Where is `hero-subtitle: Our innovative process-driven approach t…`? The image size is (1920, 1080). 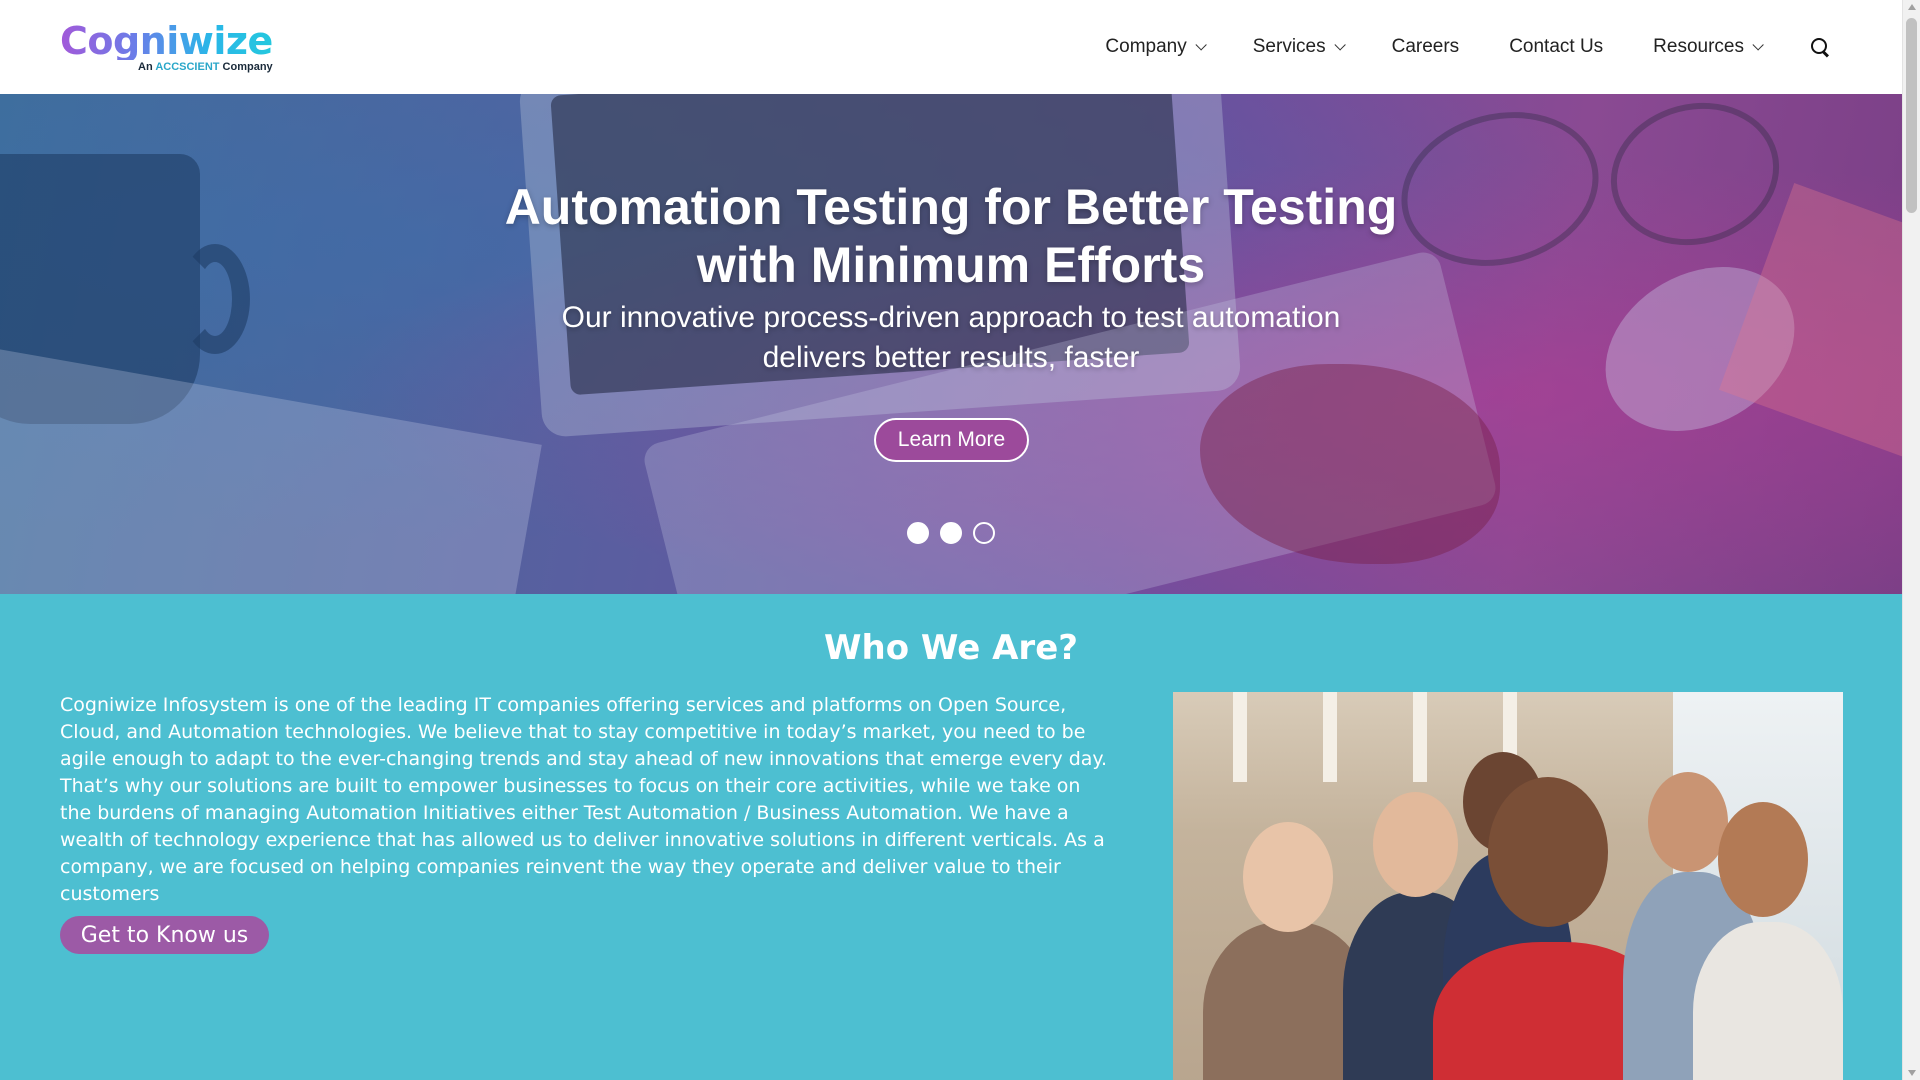
hero-subtitle: Our innovative process-driven approach t… is located at coordinates (951, 337).